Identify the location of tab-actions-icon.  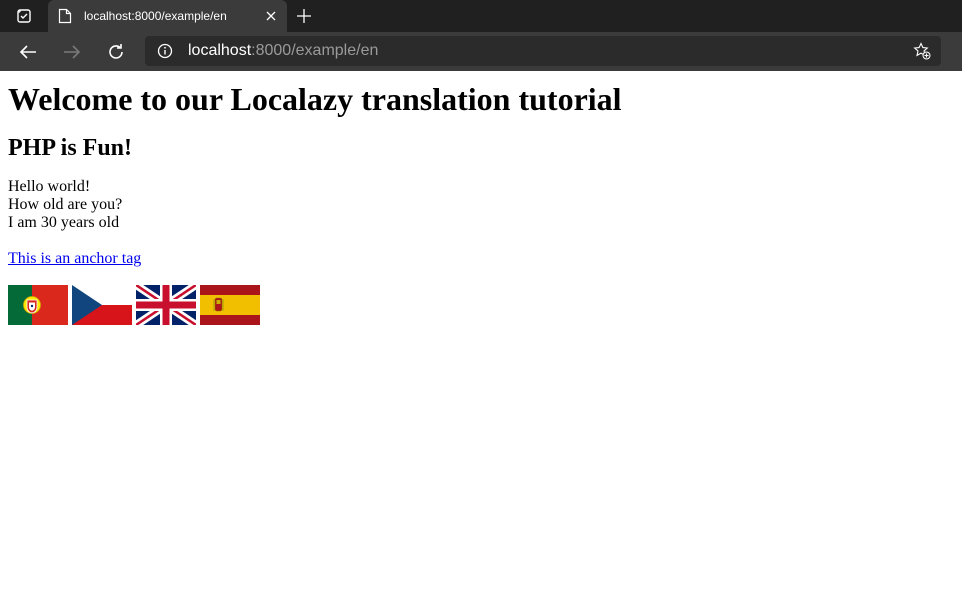
(24, 16).